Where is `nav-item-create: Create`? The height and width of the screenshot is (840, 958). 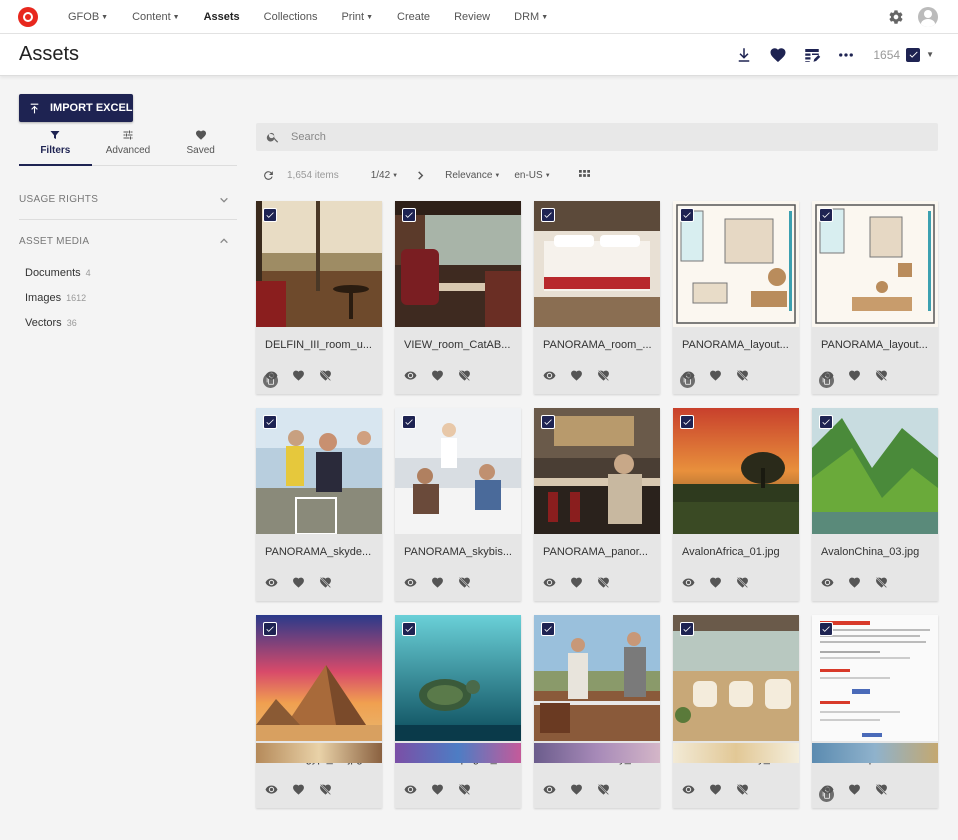 nav-item-create: Create is located at coordinates (413, 17).